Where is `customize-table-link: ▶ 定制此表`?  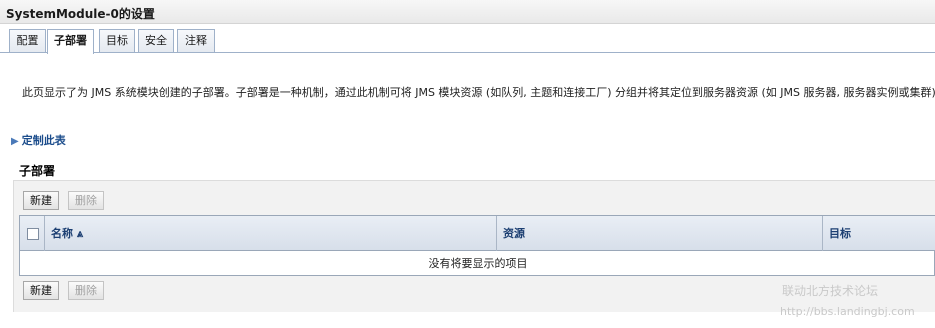 customize-table-link: ▶ 定制此表 is located at coordinates (38, 140).